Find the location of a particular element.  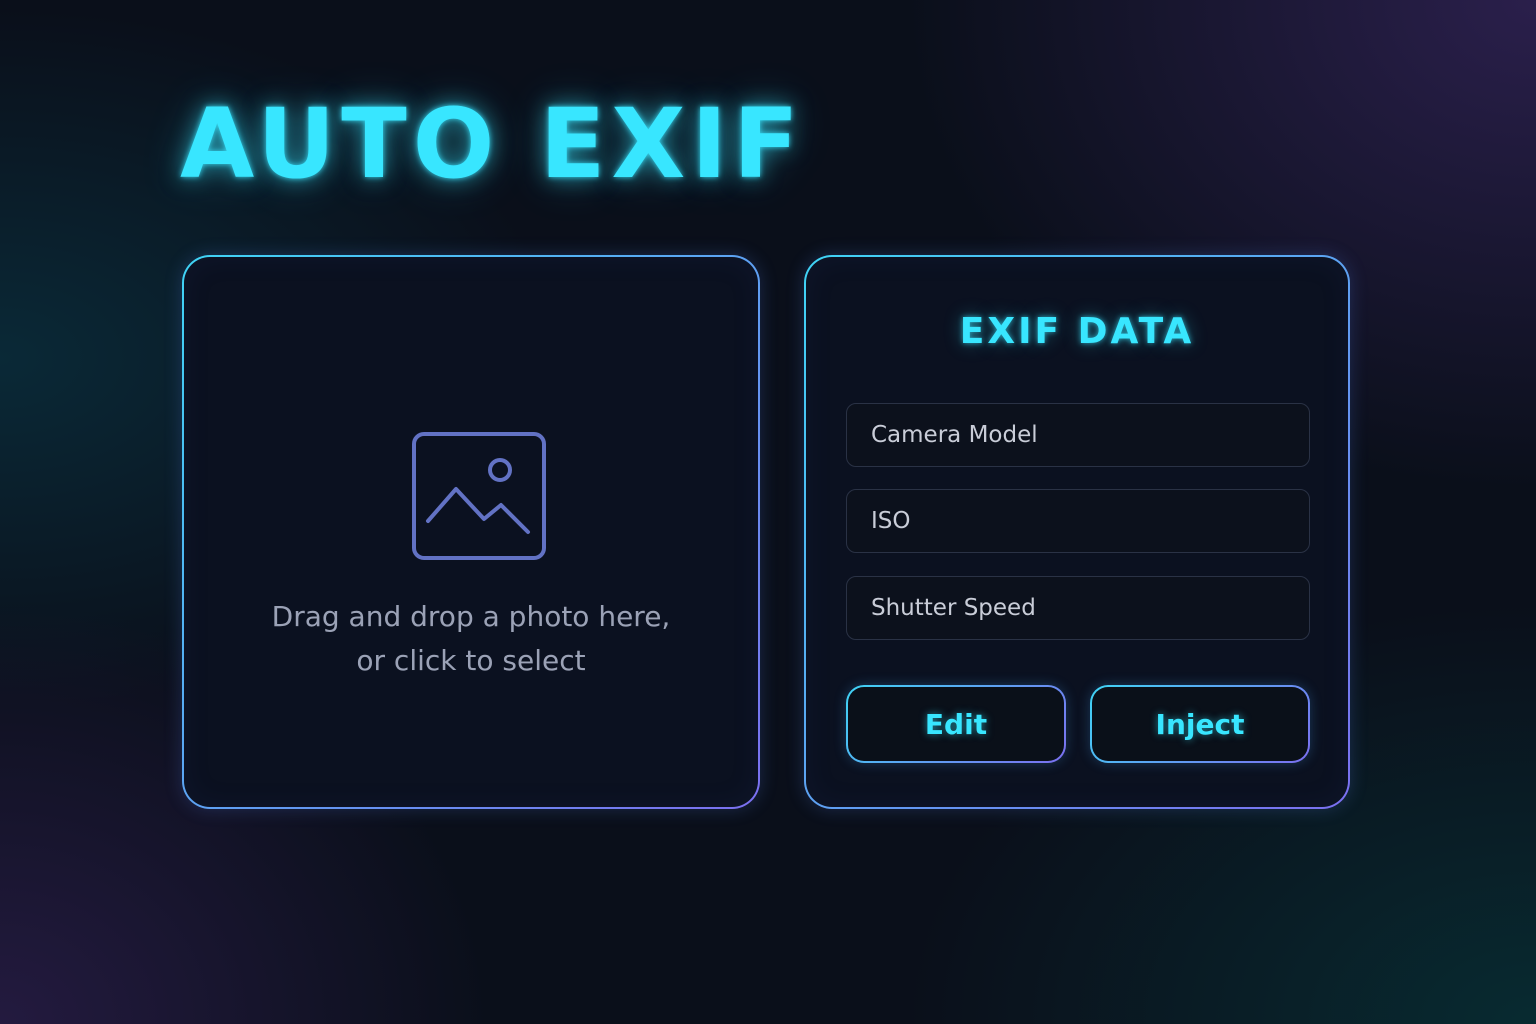

iso-input is located at coordinates (1078, 521).